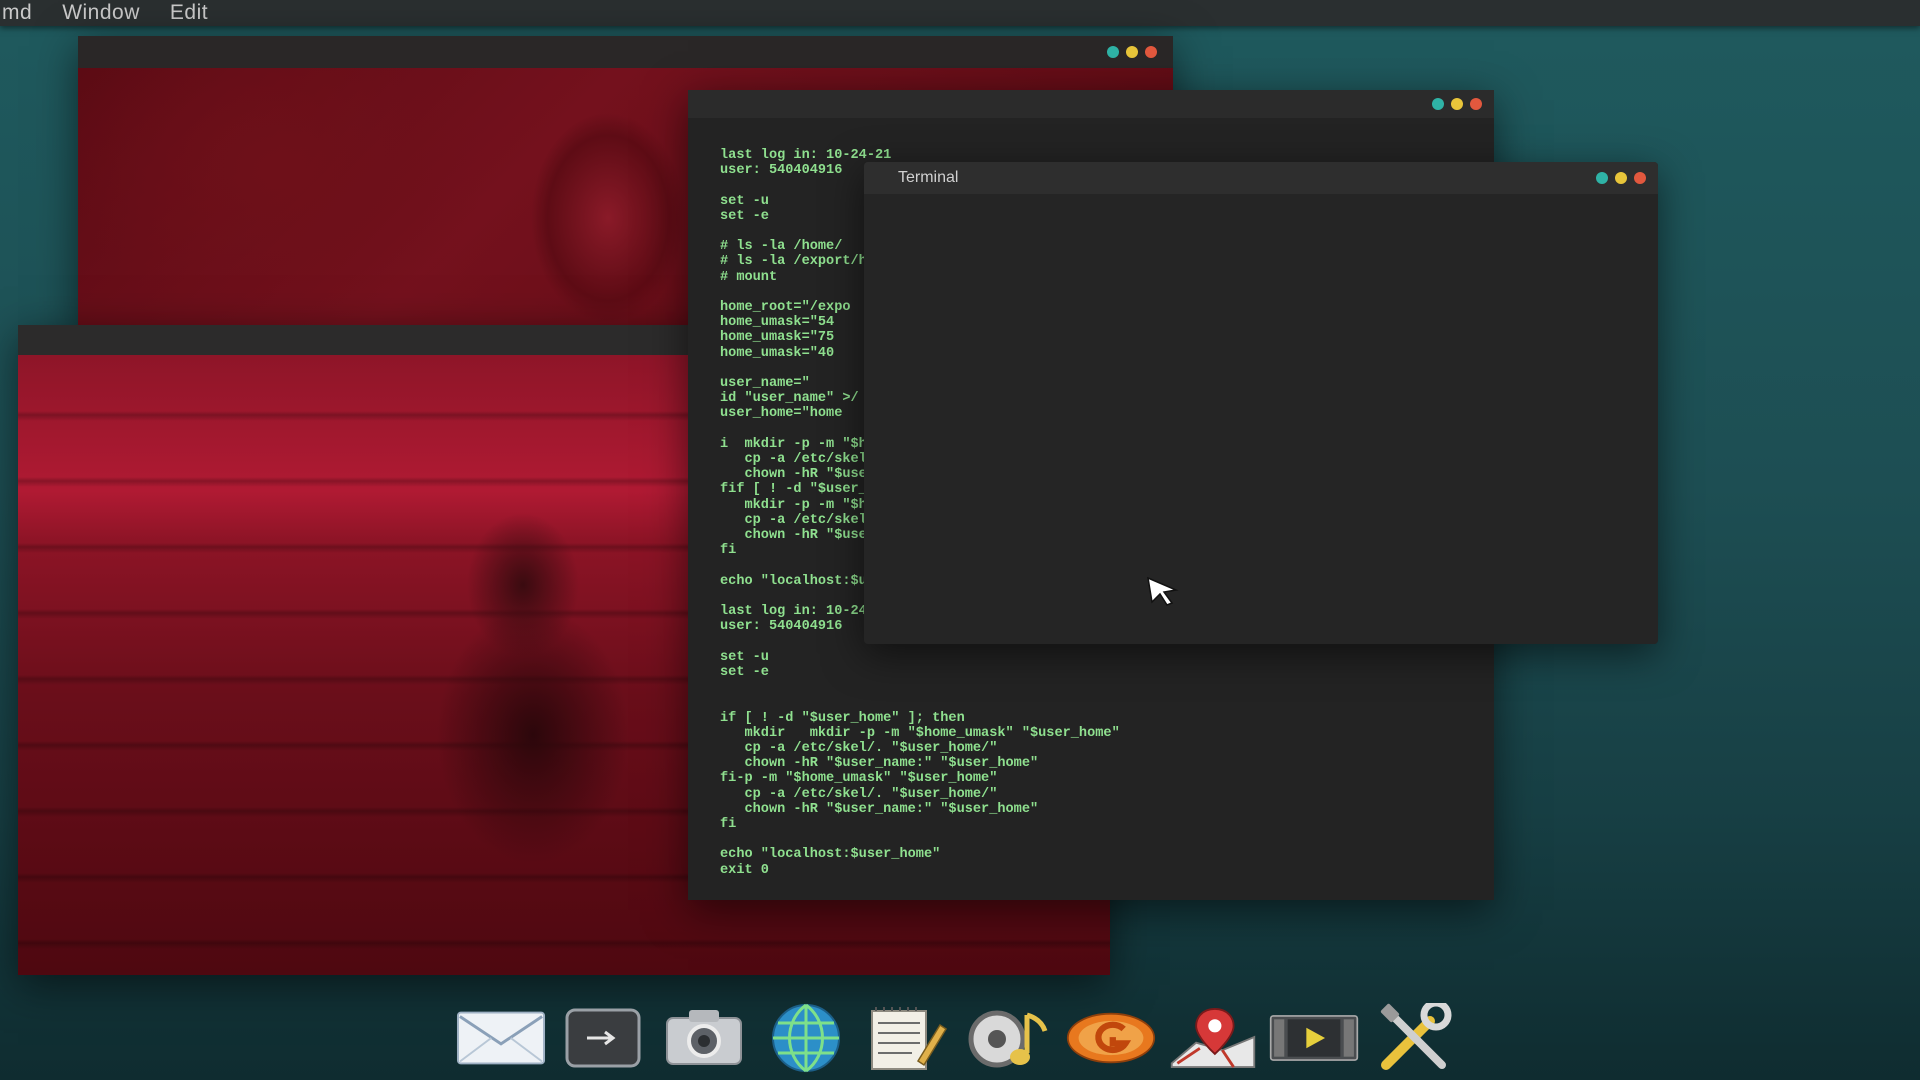 The width and height of the screenshot is (1920, 1080). I want to click on code-line: fi-p -m "$home_umask" "$user_home", so click(859, 779).